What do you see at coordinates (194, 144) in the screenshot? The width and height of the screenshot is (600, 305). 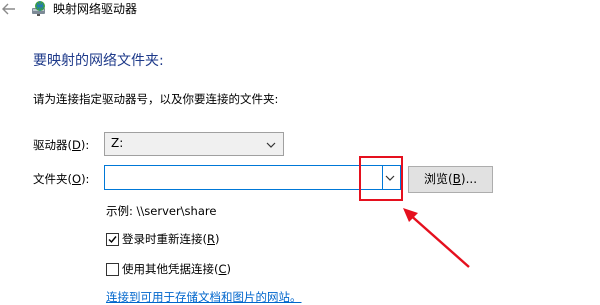 I see `drive-letter-select: Z:` at bounding box center [194, 144].